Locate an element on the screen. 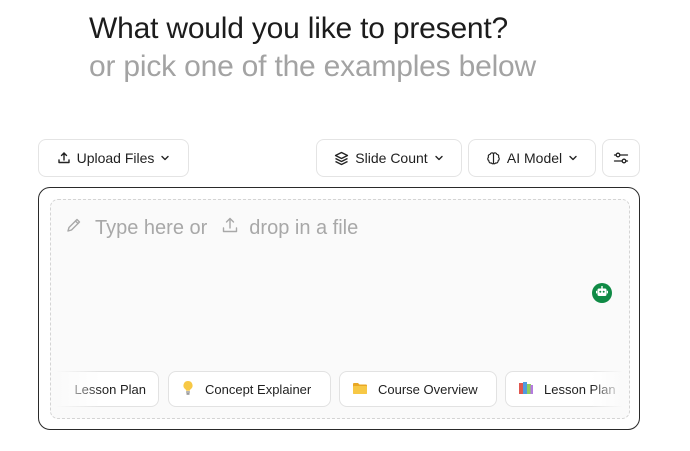  example-chip-lesson-plan: Lesson Plan is located at coordinates (105, 389).